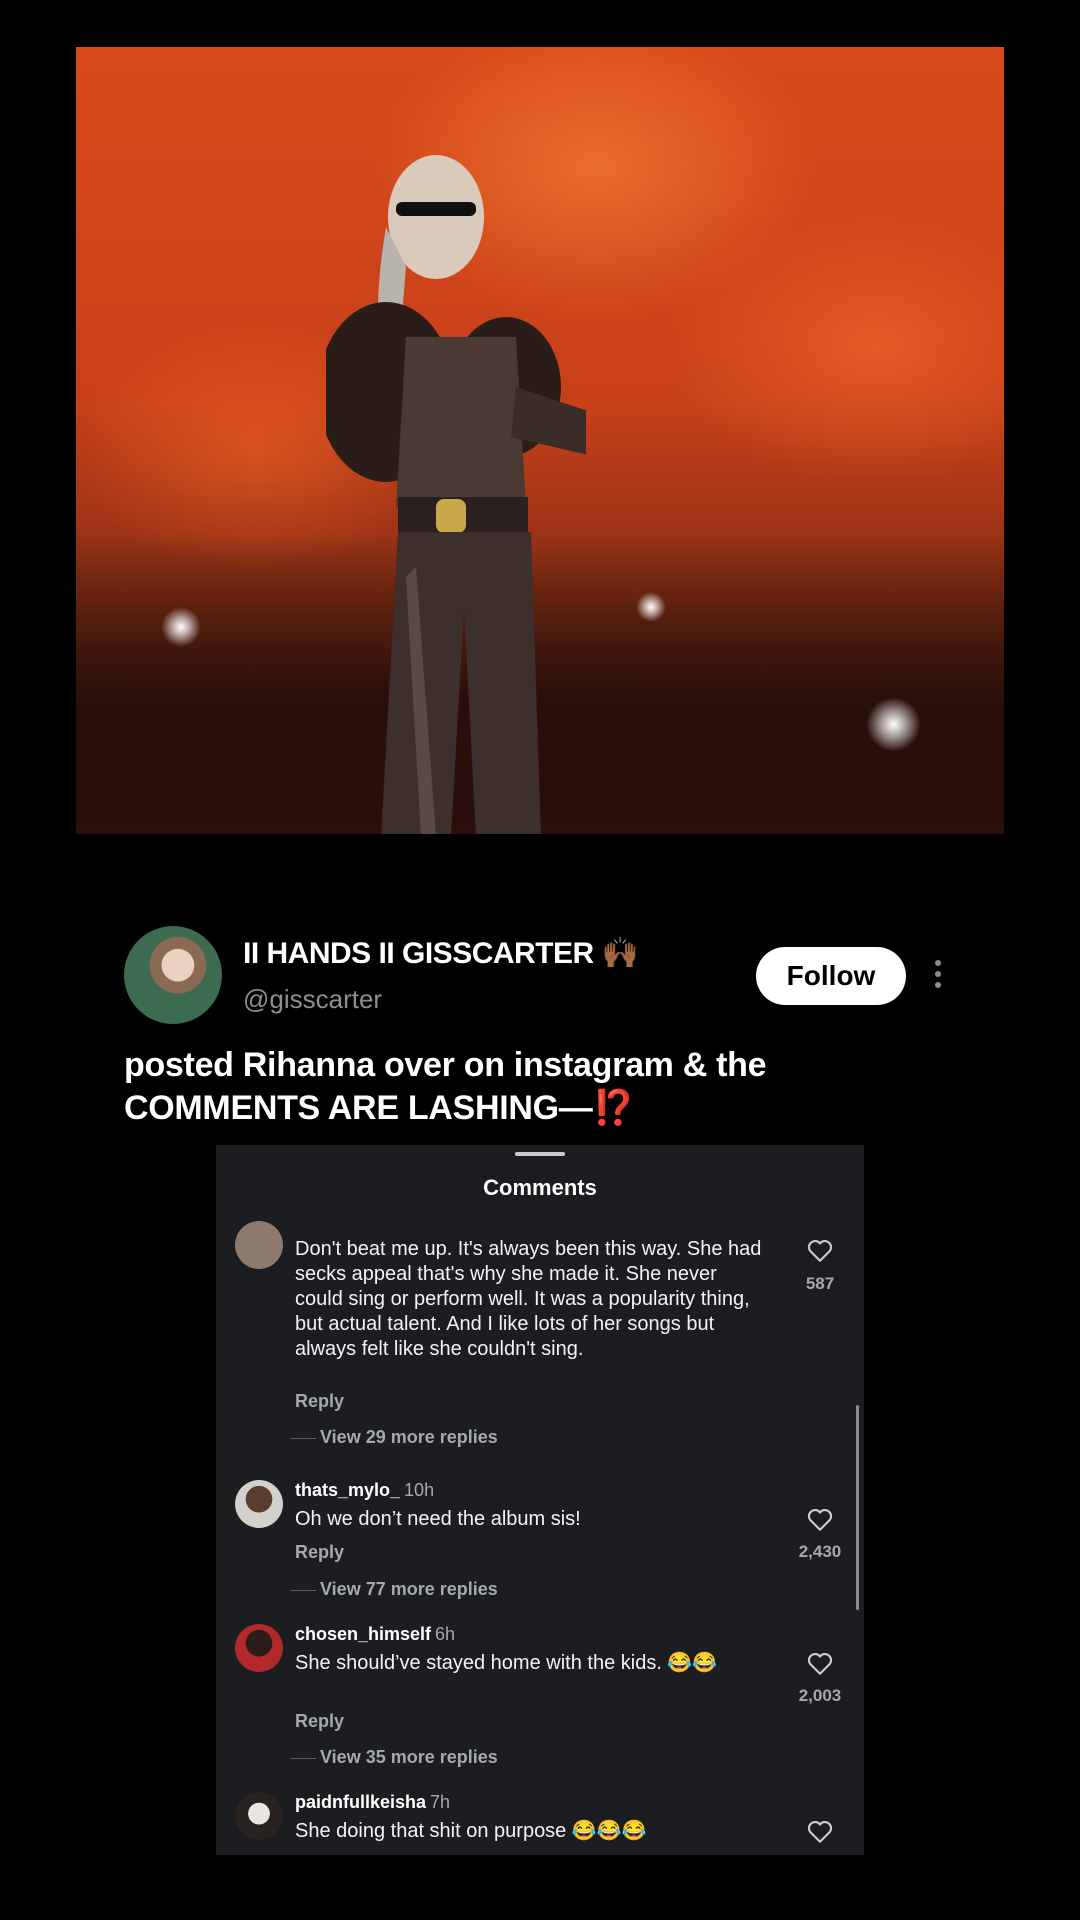 Image resolution: width=1080 pixels, height=1920 pixels. Describe the element at coordinates (471, 1831) in the screenshot. I see `comment-text: She doing that shit on purpose 😂😂😂` at that location.